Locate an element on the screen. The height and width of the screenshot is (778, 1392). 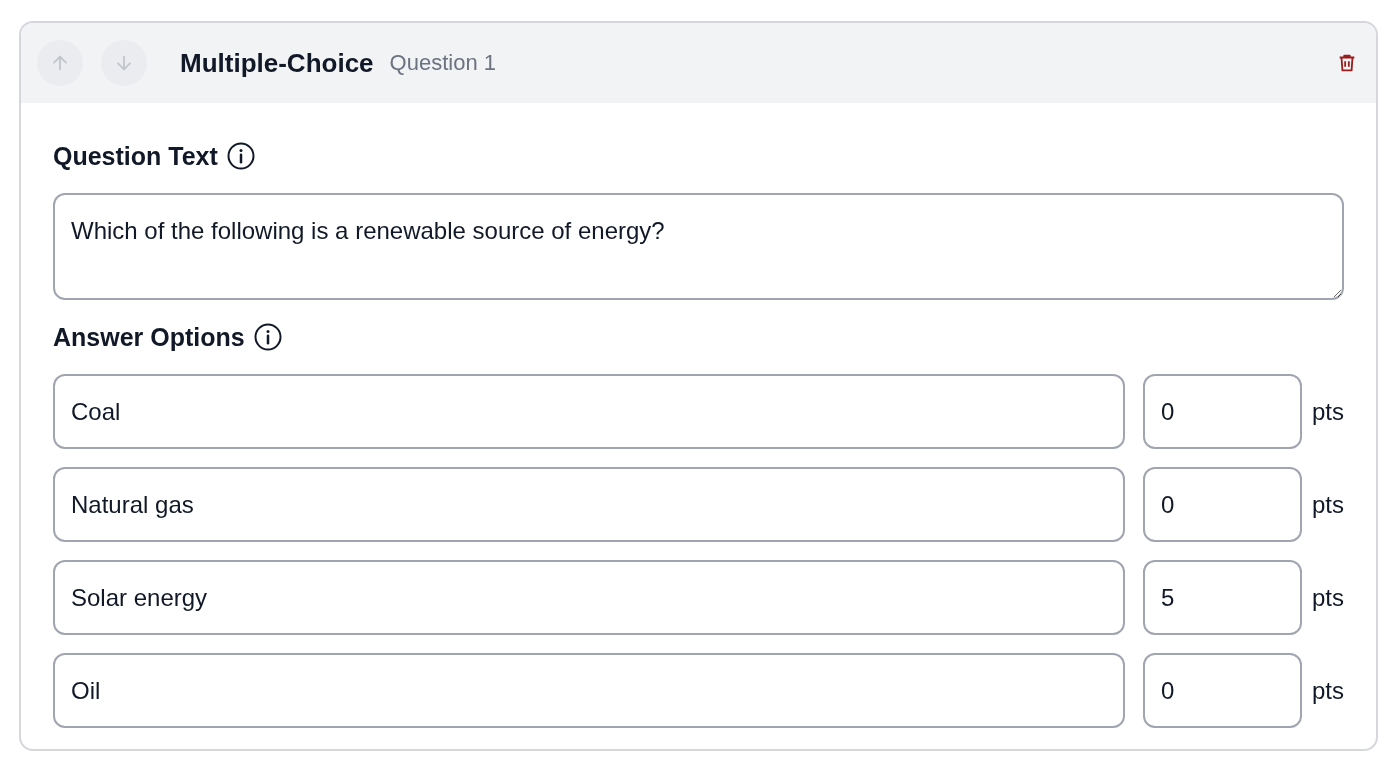
question-number: Question 1 is located at coordinates (442, 63).